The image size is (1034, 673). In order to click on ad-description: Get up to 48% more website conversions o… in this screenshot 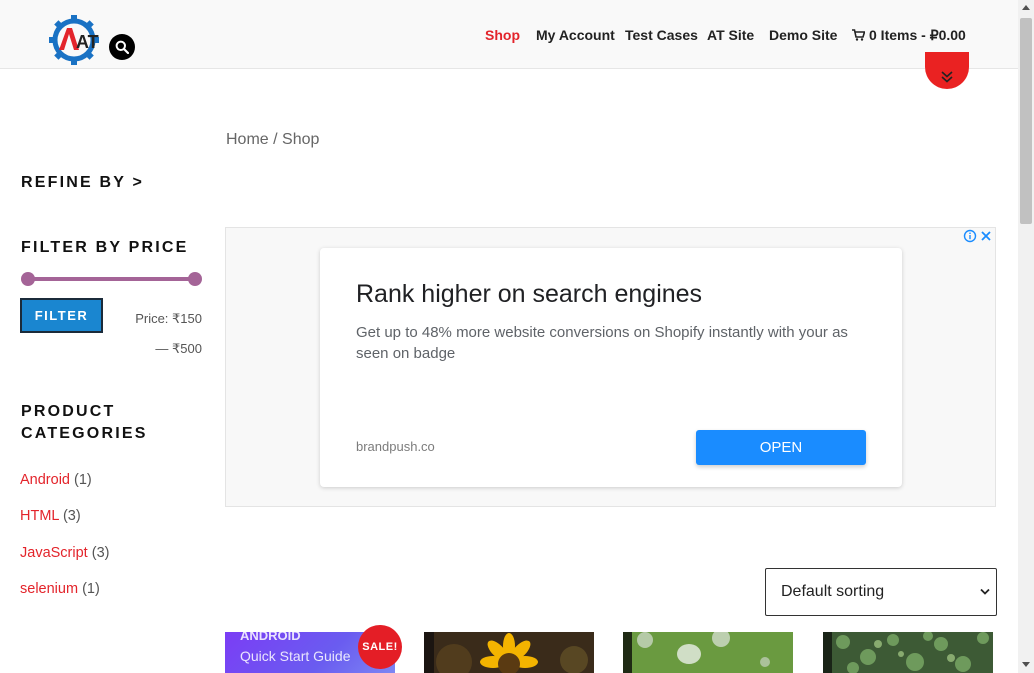, I will do `click(602, 343)`.